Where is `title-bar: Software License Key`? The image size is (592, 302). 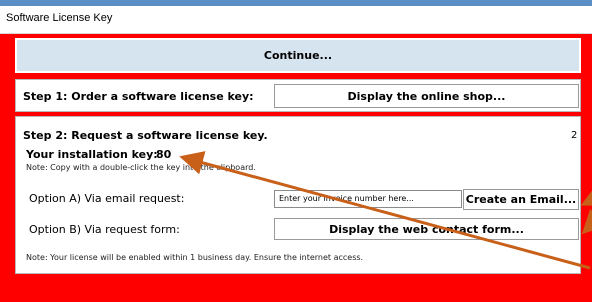
title-bar: Software License Key is located at coordinates (296, 20).